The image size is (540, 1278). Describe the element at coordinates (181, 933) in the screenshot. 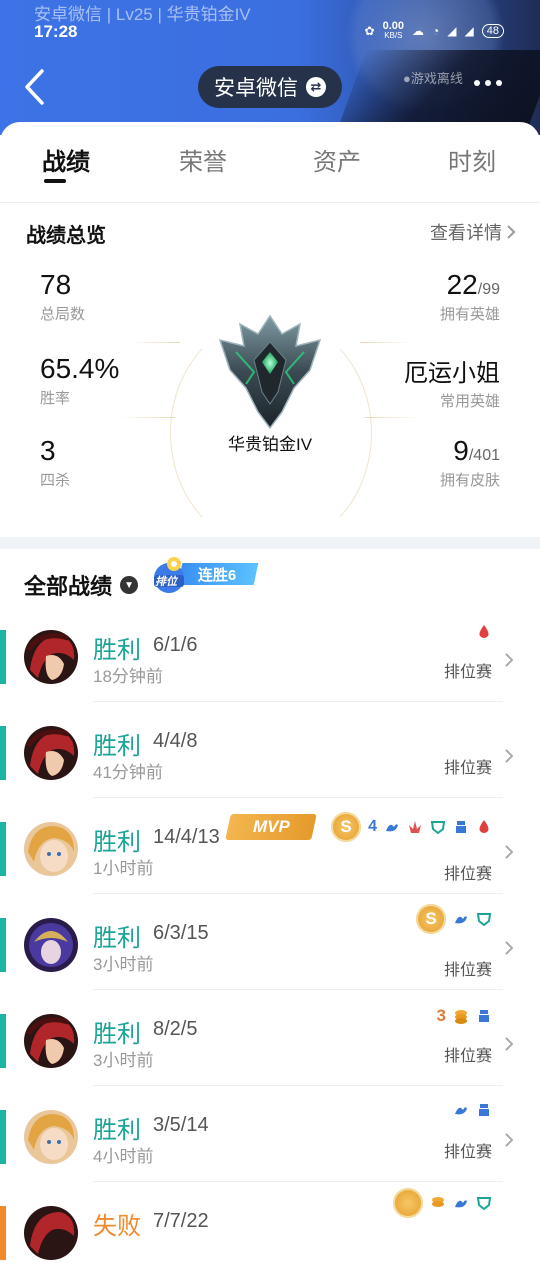

I see `match-kda: 6/3/15` at that location.